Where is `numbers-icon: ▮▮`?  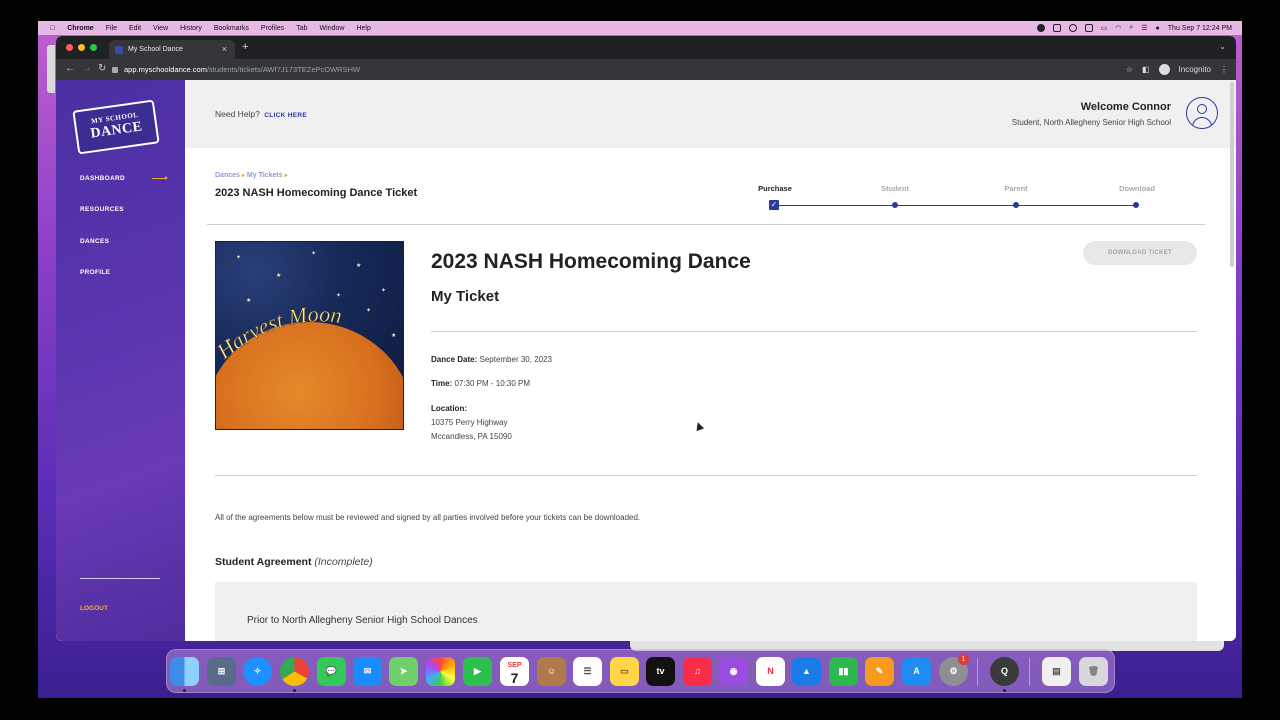 numbers-icon: ▮▮ is located at coordinates (843, 671).